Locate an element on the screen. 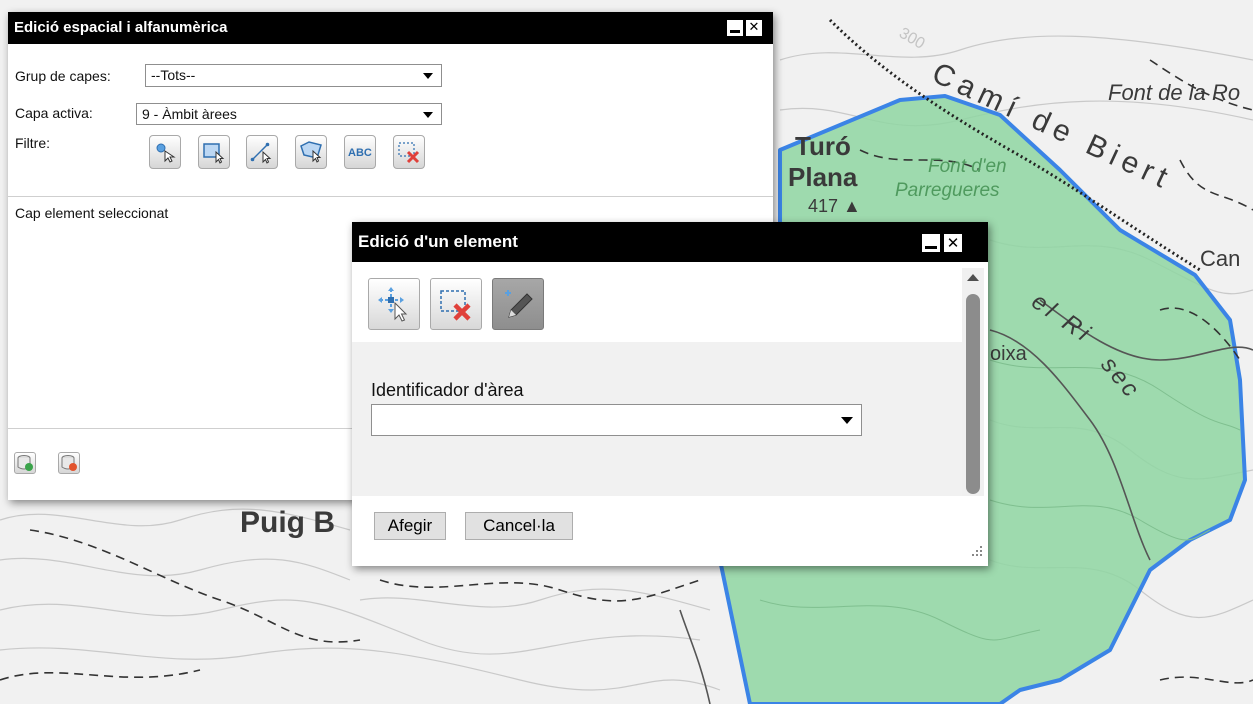 This screenshot has width=1253, height=704. delete-element-icon is located at coordinates (455, 305).